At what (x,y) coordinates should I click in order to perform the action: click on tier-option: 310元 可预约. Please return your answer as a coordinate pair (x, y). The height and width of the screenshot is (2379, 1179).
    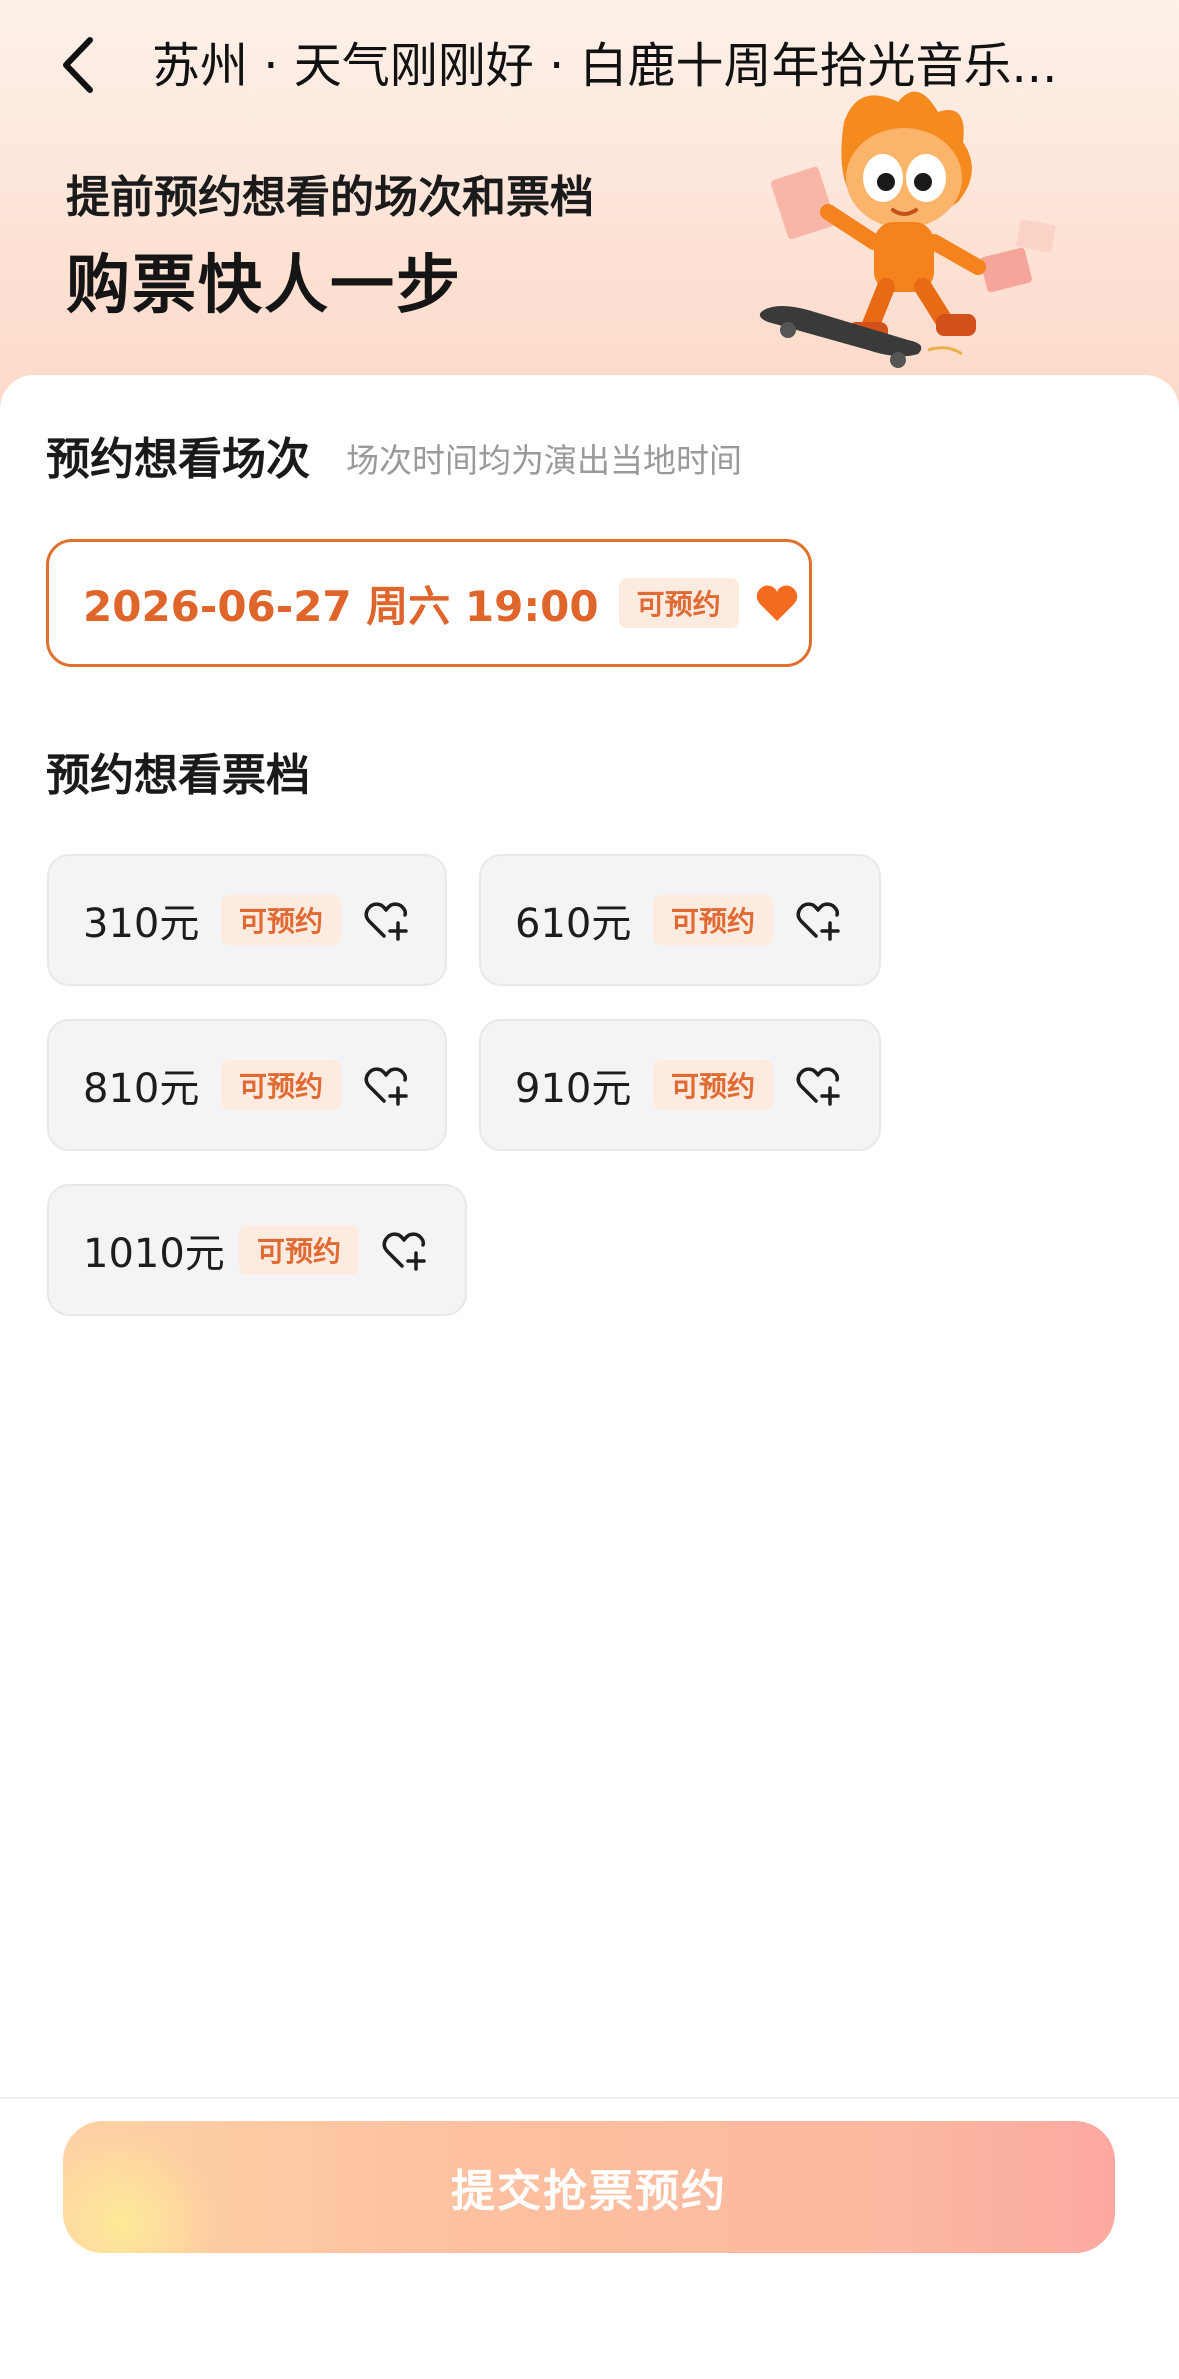
    Looking at the image, I should click on (247, 920).